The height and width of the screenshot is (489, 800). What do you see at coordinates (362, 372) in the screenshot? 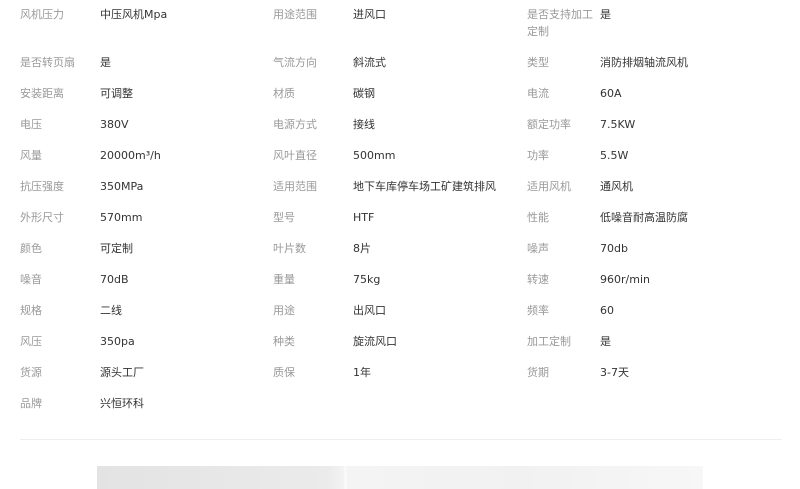
I see `spec-value: 1年` at bounding box center [362, 372].